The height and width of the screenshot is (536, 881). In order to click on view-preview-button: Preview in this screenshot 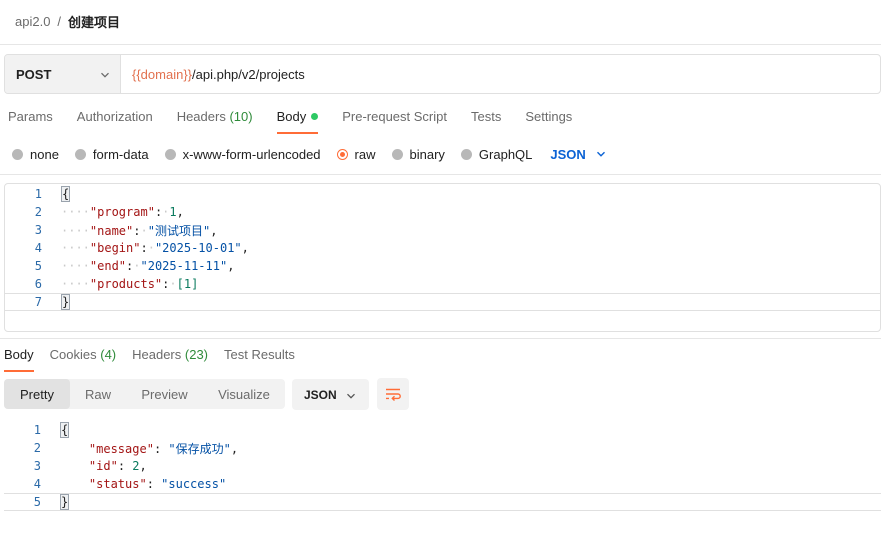, I will do `click(164, 394)`.